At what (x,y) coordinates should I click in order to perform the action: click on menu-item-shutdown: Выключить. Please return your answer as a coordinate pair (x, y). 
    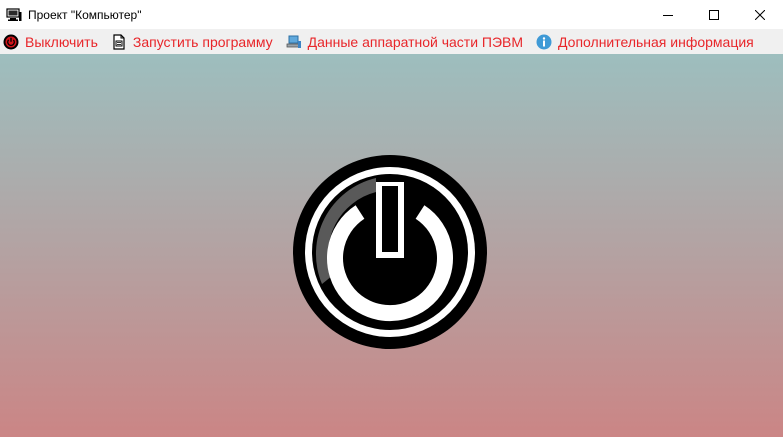
    Looking at the image, I should click on (54, 41).